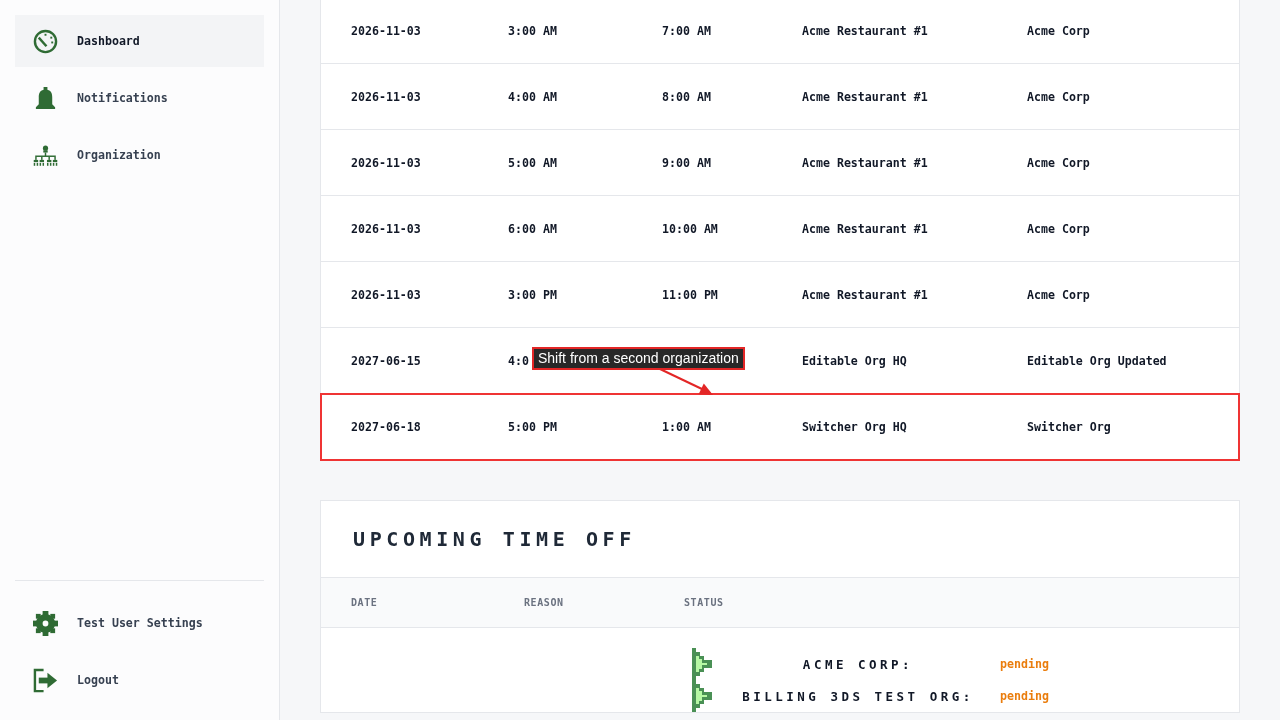 The image size is (1280, 720). What do you see at coordinates (858, 696) in the screenshot?
I see `organization-label: BILLING 3DS TEST ORG:` at bounding box center [858, 696].